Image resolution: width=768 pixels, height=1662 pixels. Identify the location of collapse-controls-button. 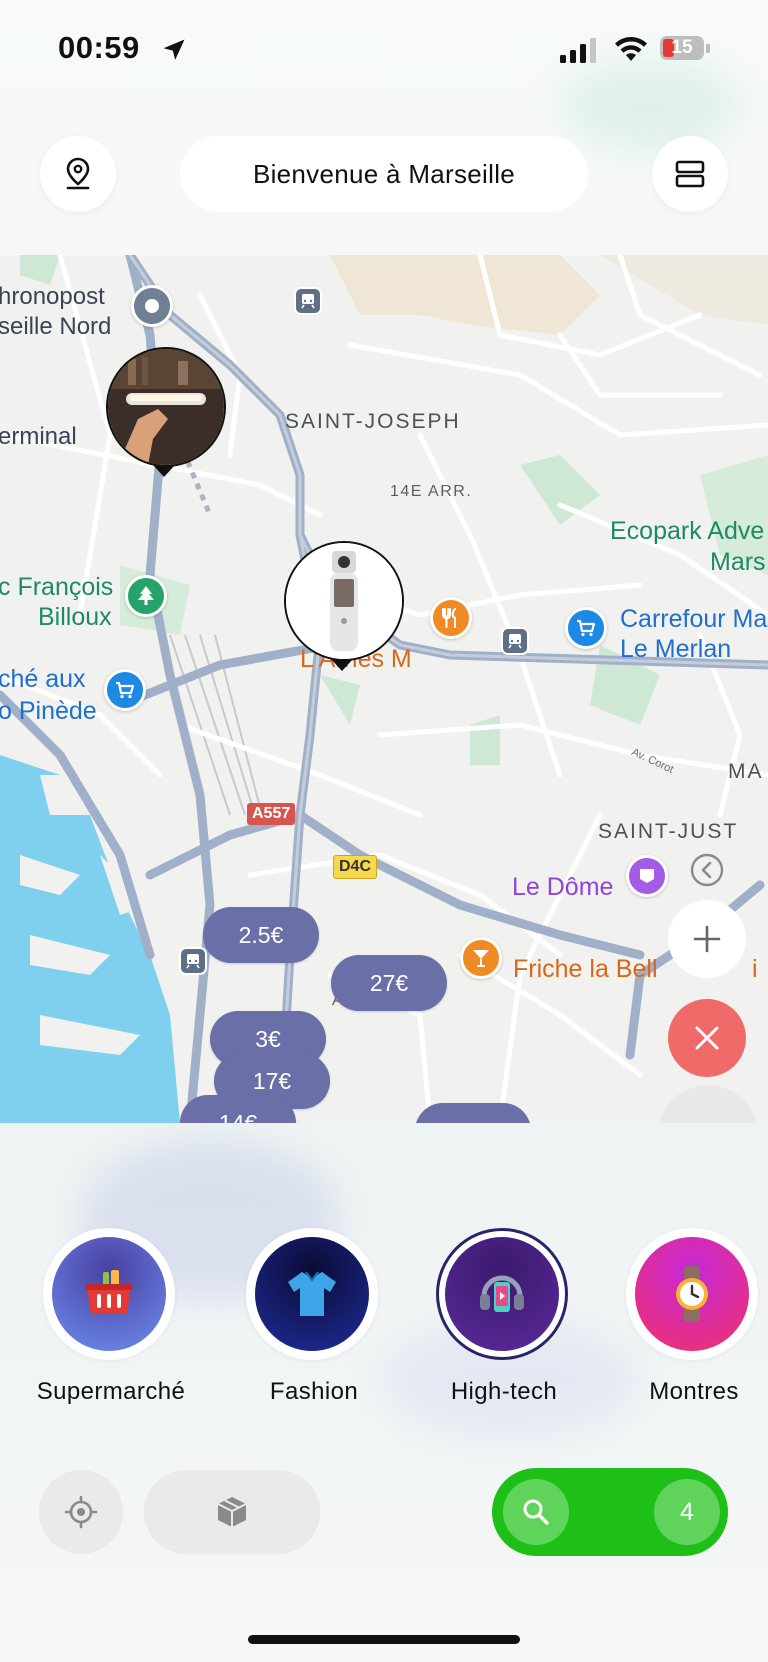
(707, 870).